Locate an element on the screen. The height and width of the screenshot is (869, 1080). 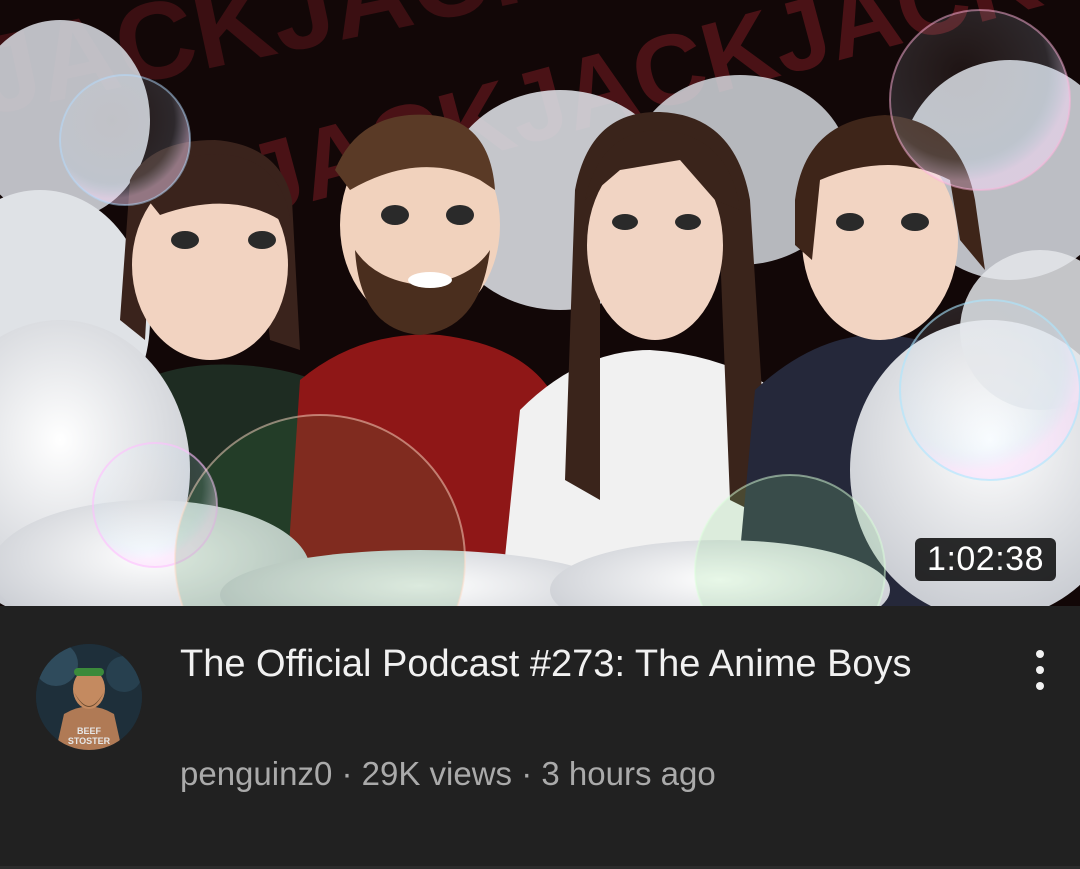
avatar-image: BEEF STOSTER is located at coordinates (89, 697).